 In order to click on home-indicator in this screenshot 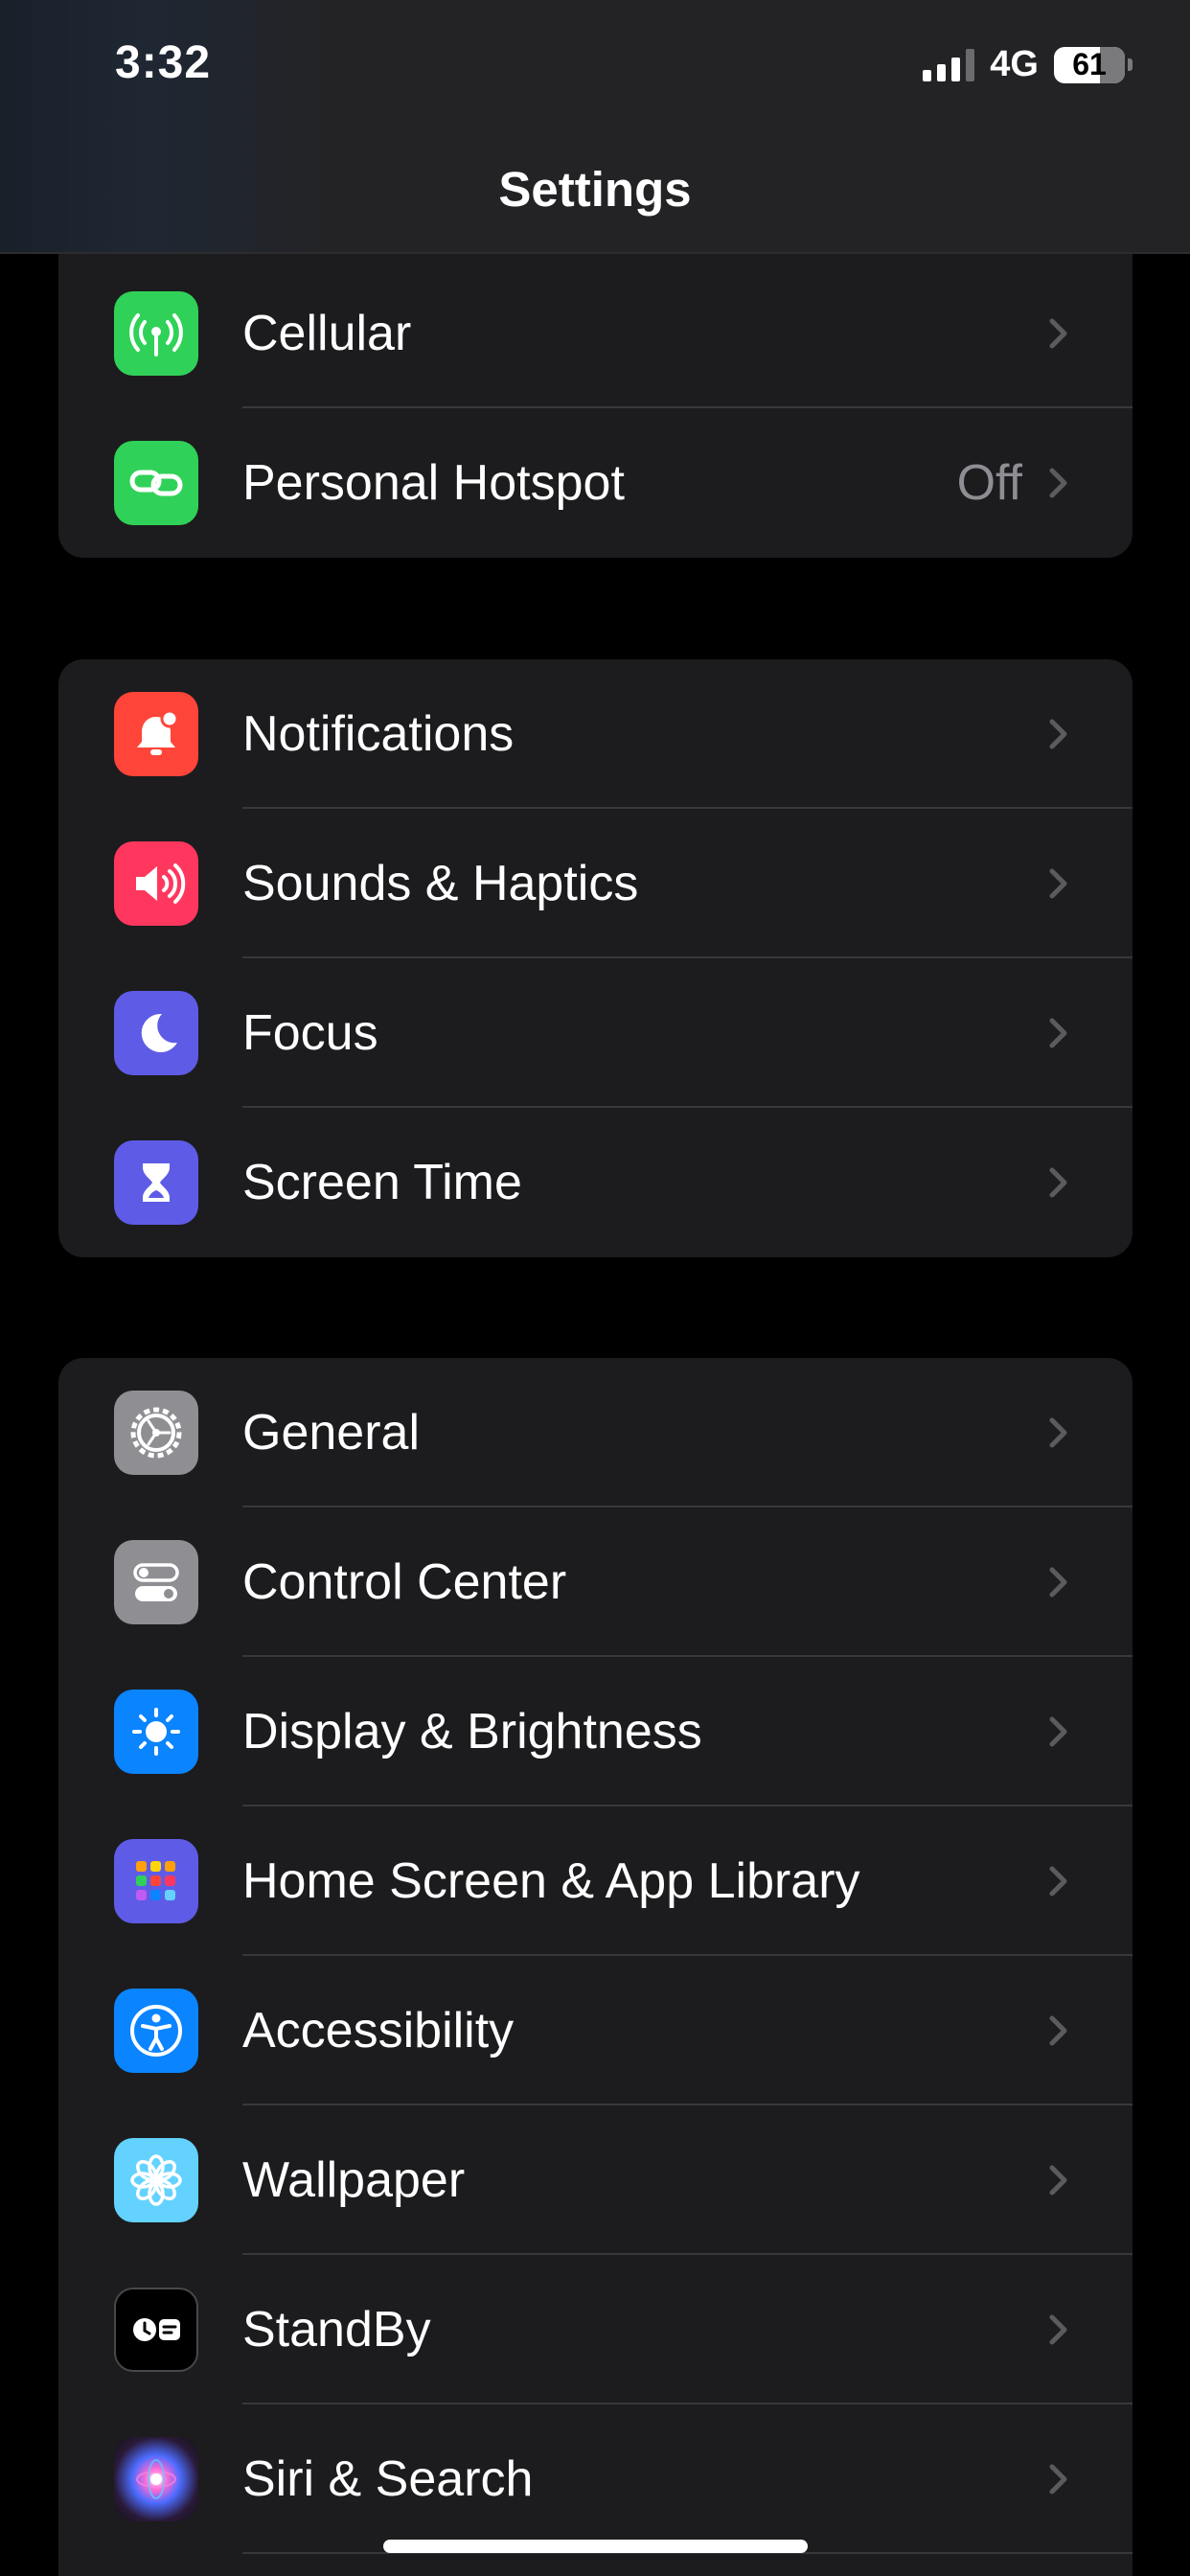, I will do `click(595, 2546)`.